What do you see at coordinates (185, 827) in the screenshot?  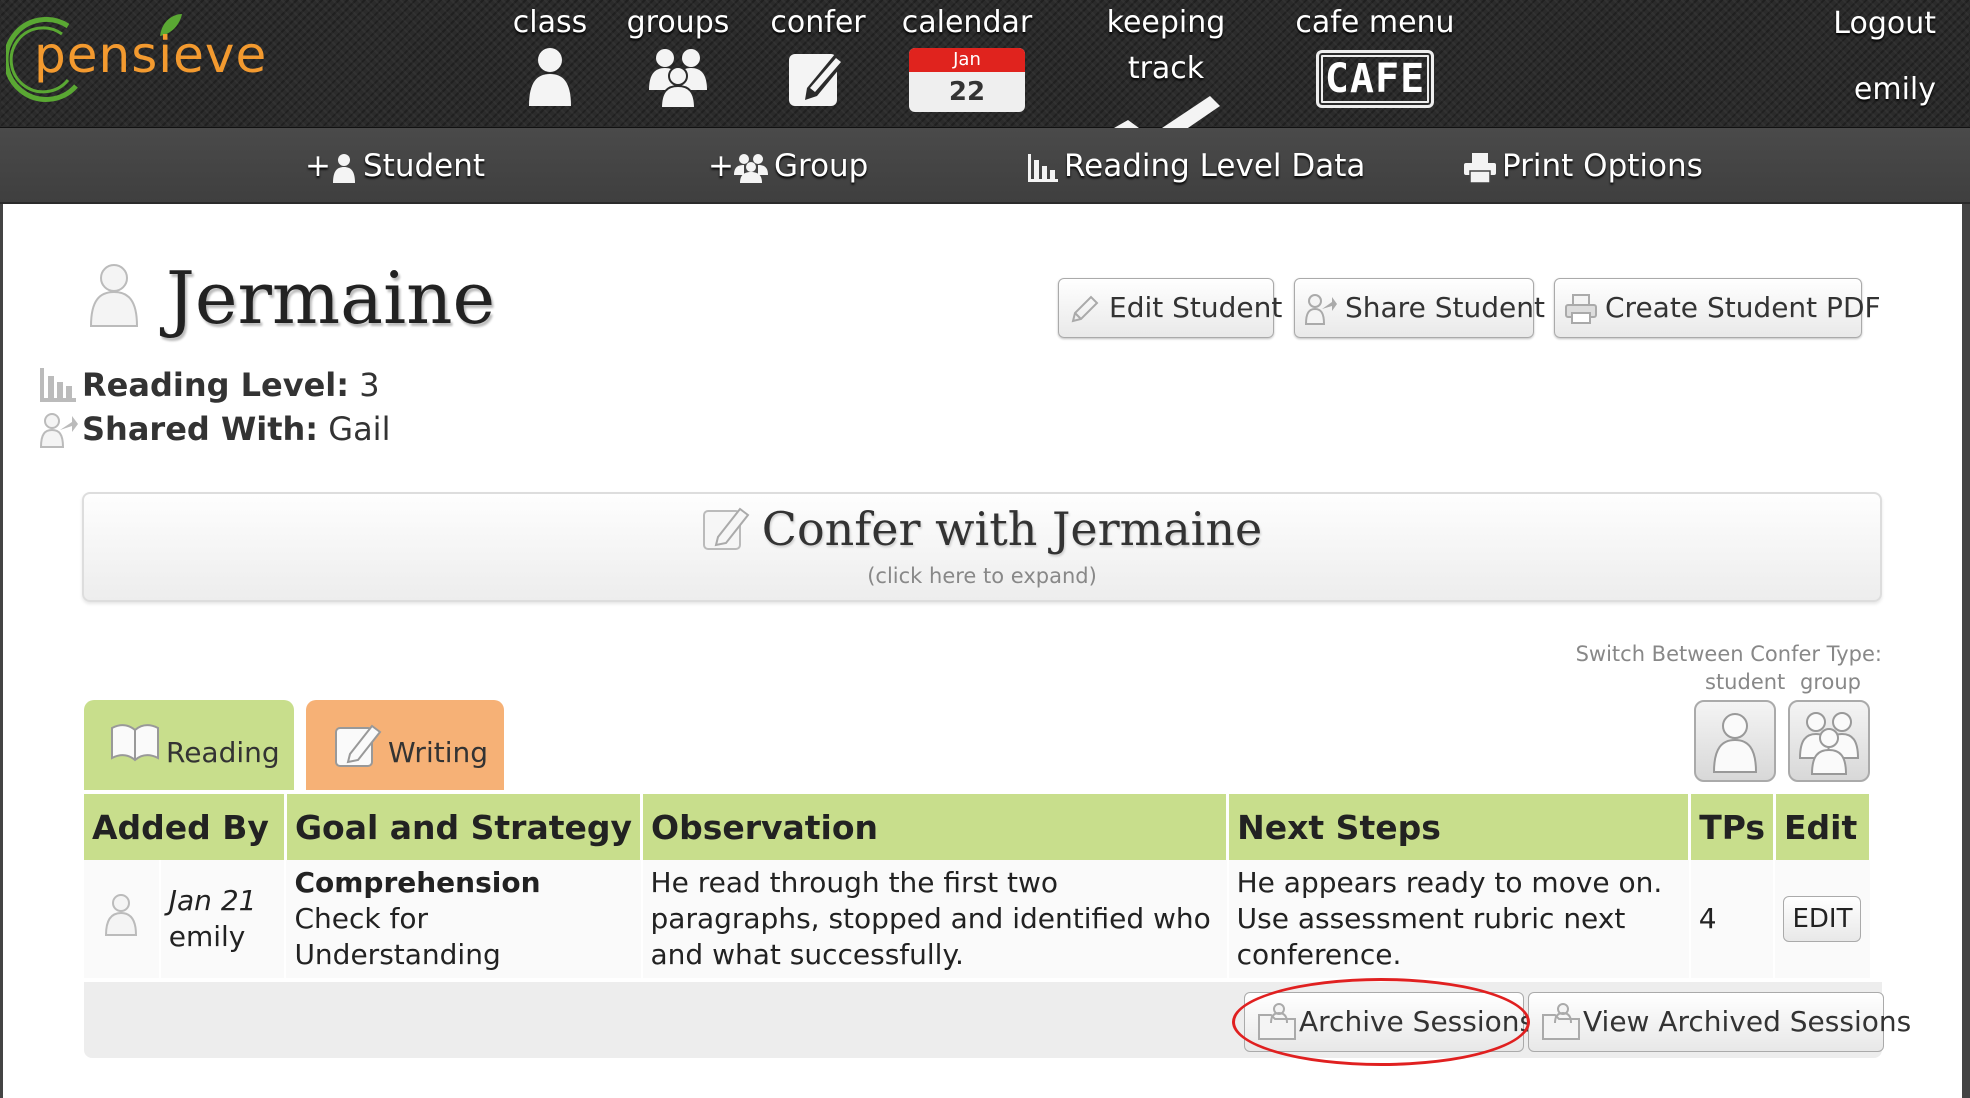 I see `col-added-by: Added By` at bounding box center [185, 827].